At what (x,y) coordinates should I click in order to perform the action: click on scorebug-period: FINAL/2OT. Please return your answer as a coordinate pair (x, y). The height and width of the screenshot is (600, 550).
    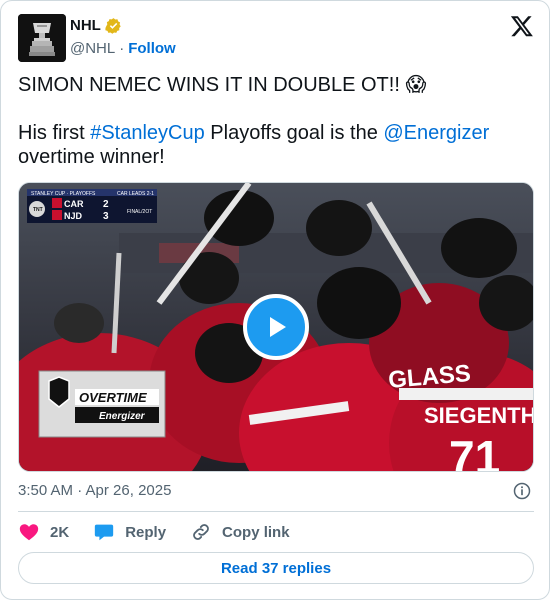
    Looking at the image, I should click on (139, 212).